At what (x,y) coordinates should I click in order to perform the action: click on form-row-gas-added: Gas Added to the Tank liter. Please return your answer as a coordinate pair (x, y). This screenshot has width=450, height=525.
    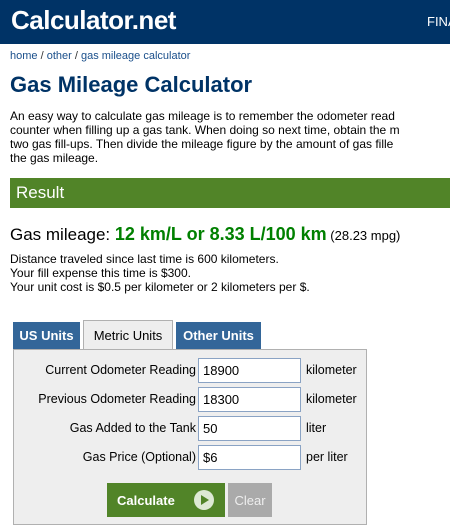
    Looking at the image, I should click on (191, 429).